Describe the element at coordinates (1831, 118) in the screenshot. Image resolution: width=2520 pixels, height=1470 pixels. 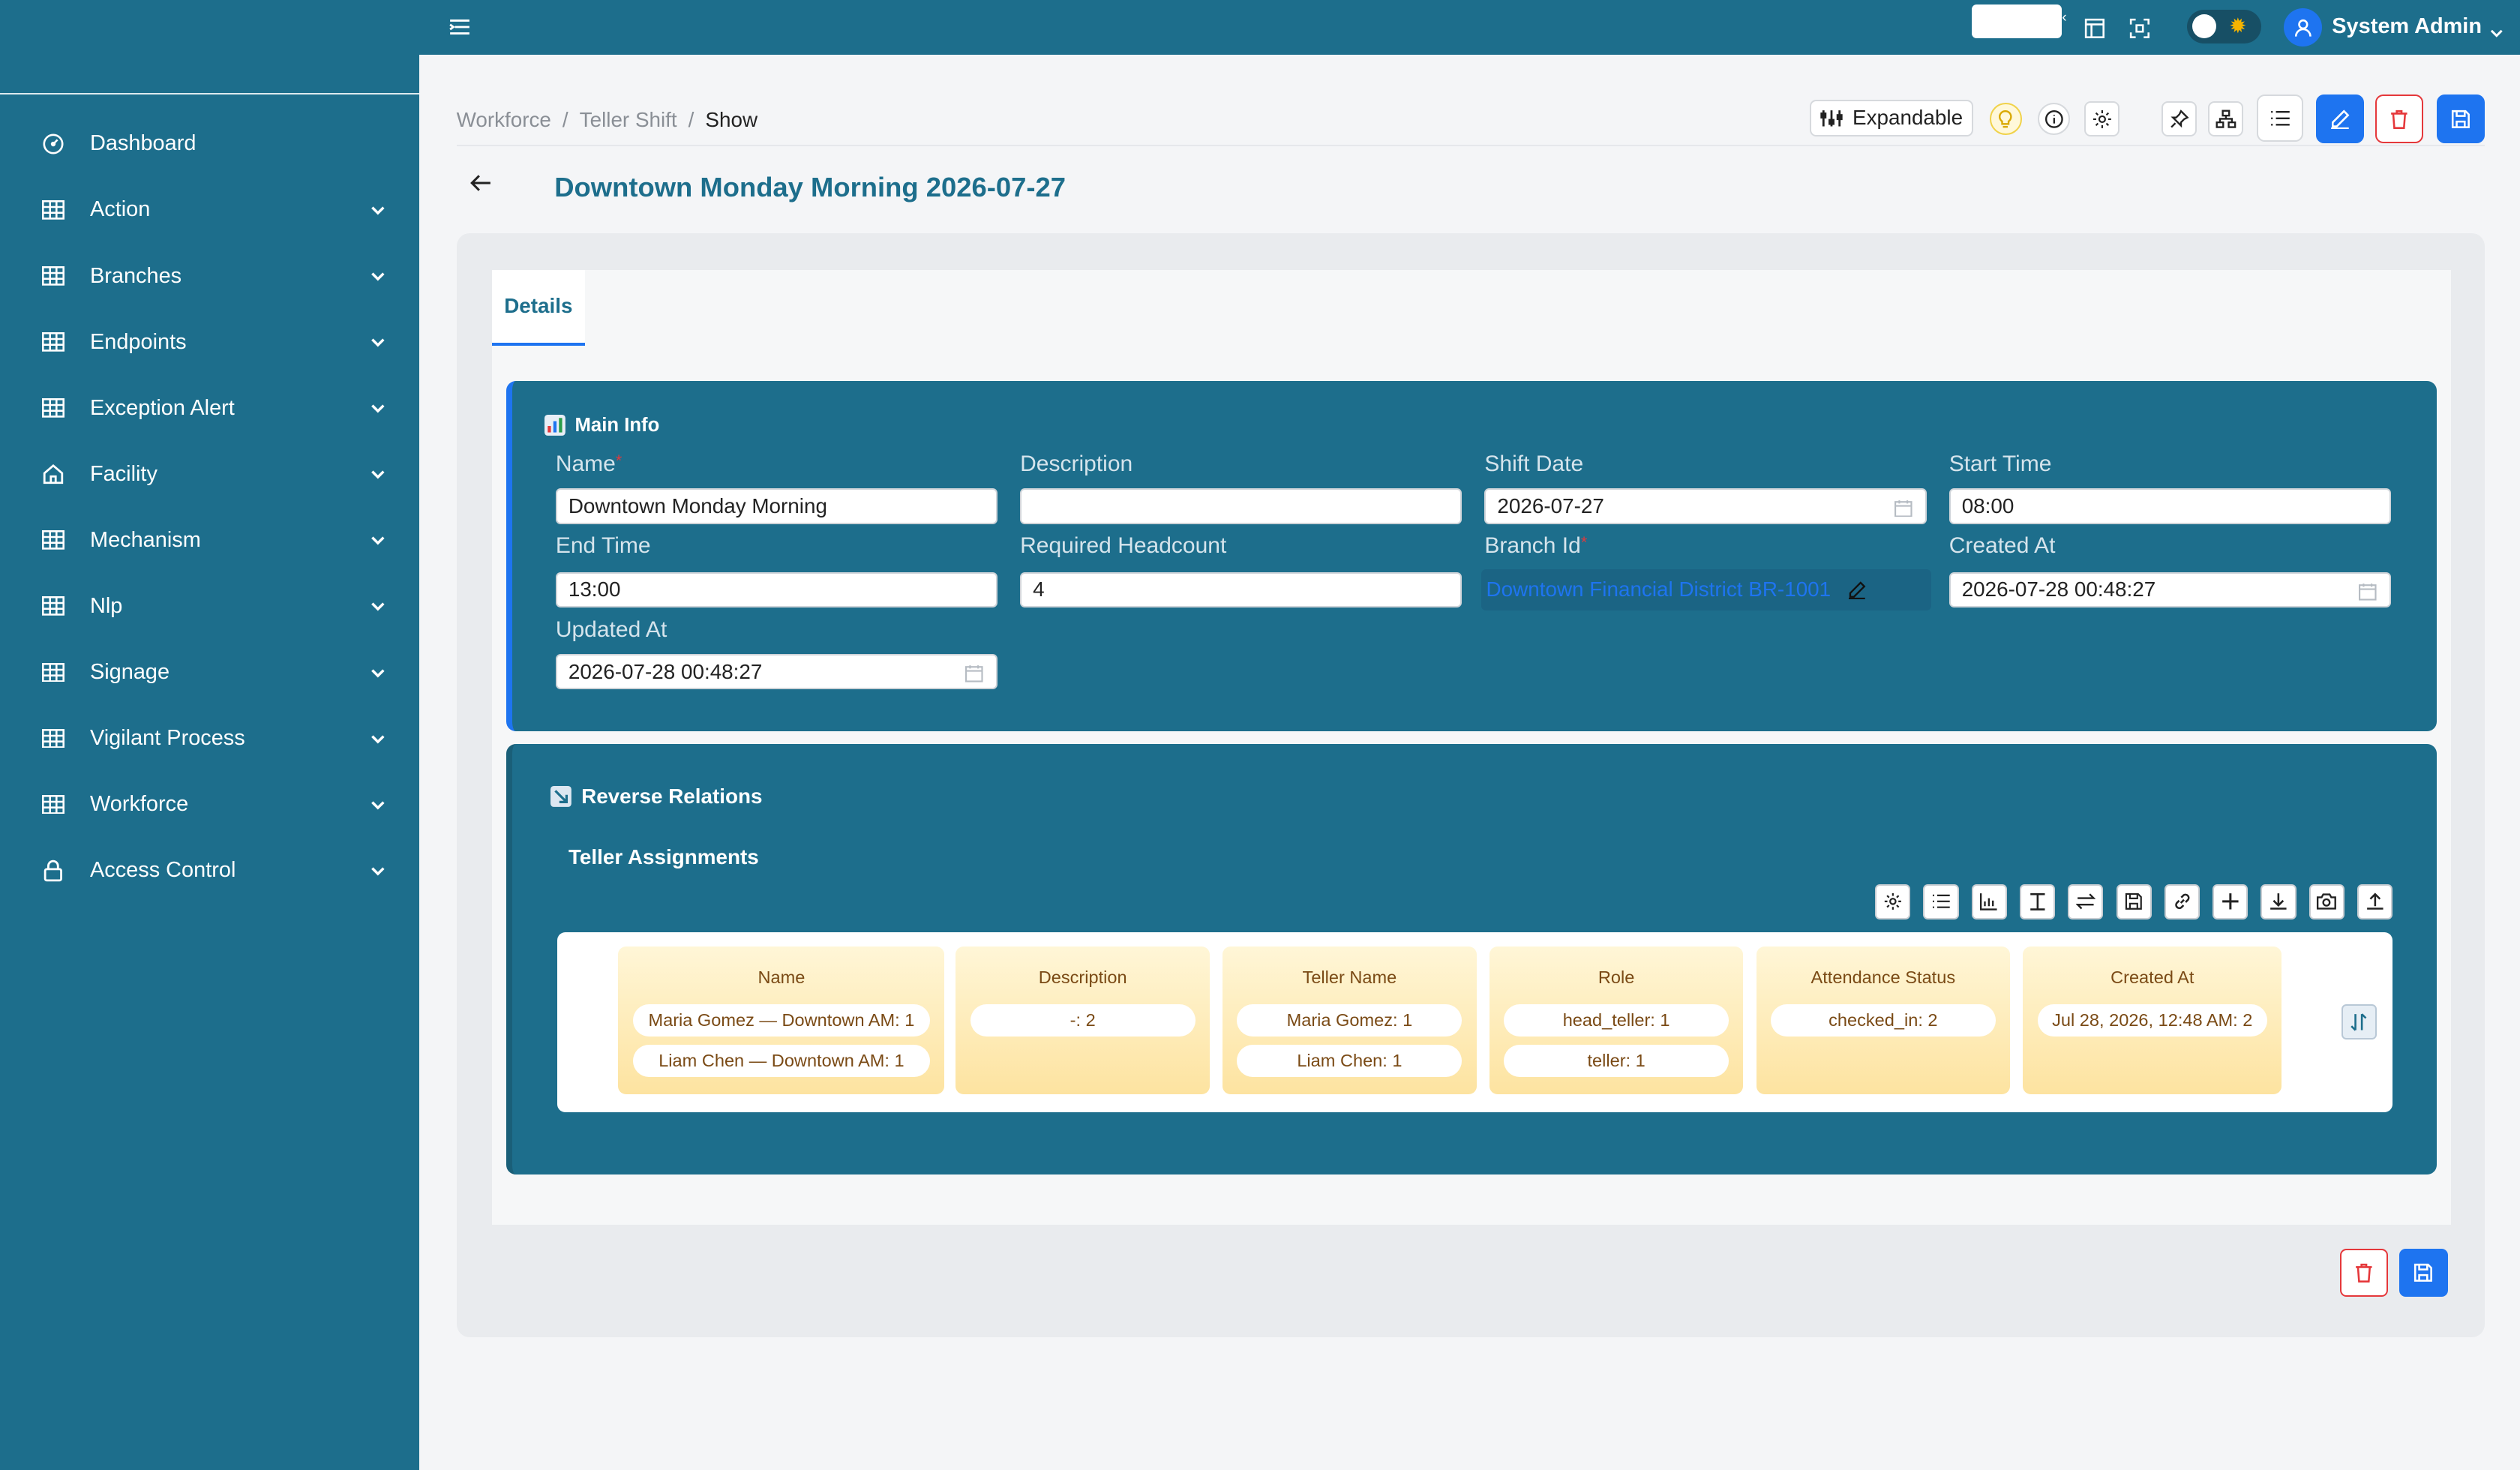
I see `sliders-icon` at that location.